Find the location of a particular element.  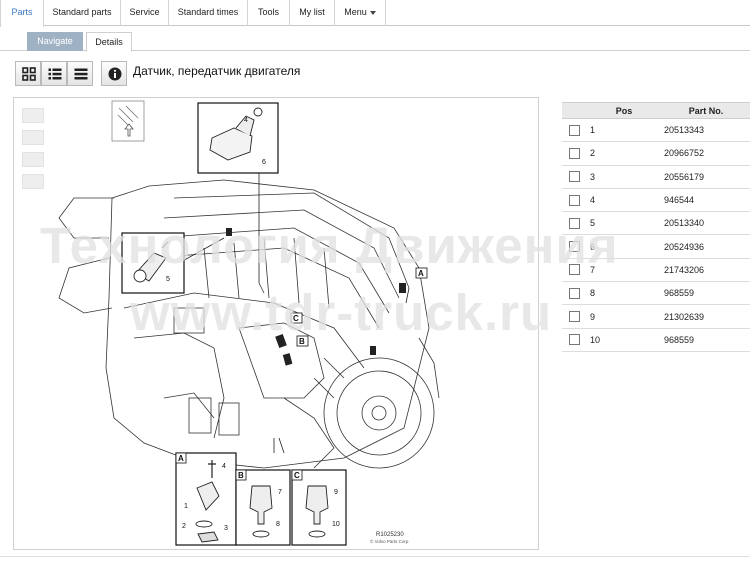

menu-tools-label: Tools is located at coordinates (268, 12).